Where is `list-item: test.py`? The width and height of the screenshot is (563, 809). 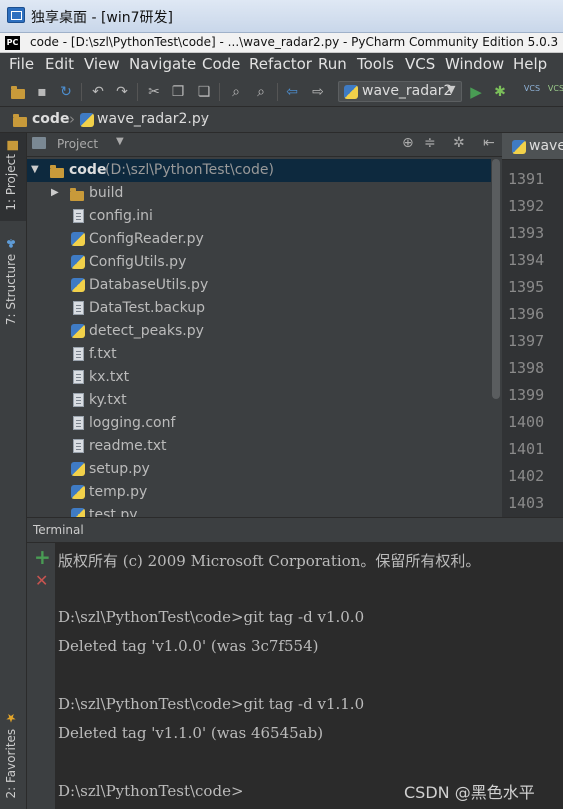
list-item: test.py is located at coordinates (259, 510).